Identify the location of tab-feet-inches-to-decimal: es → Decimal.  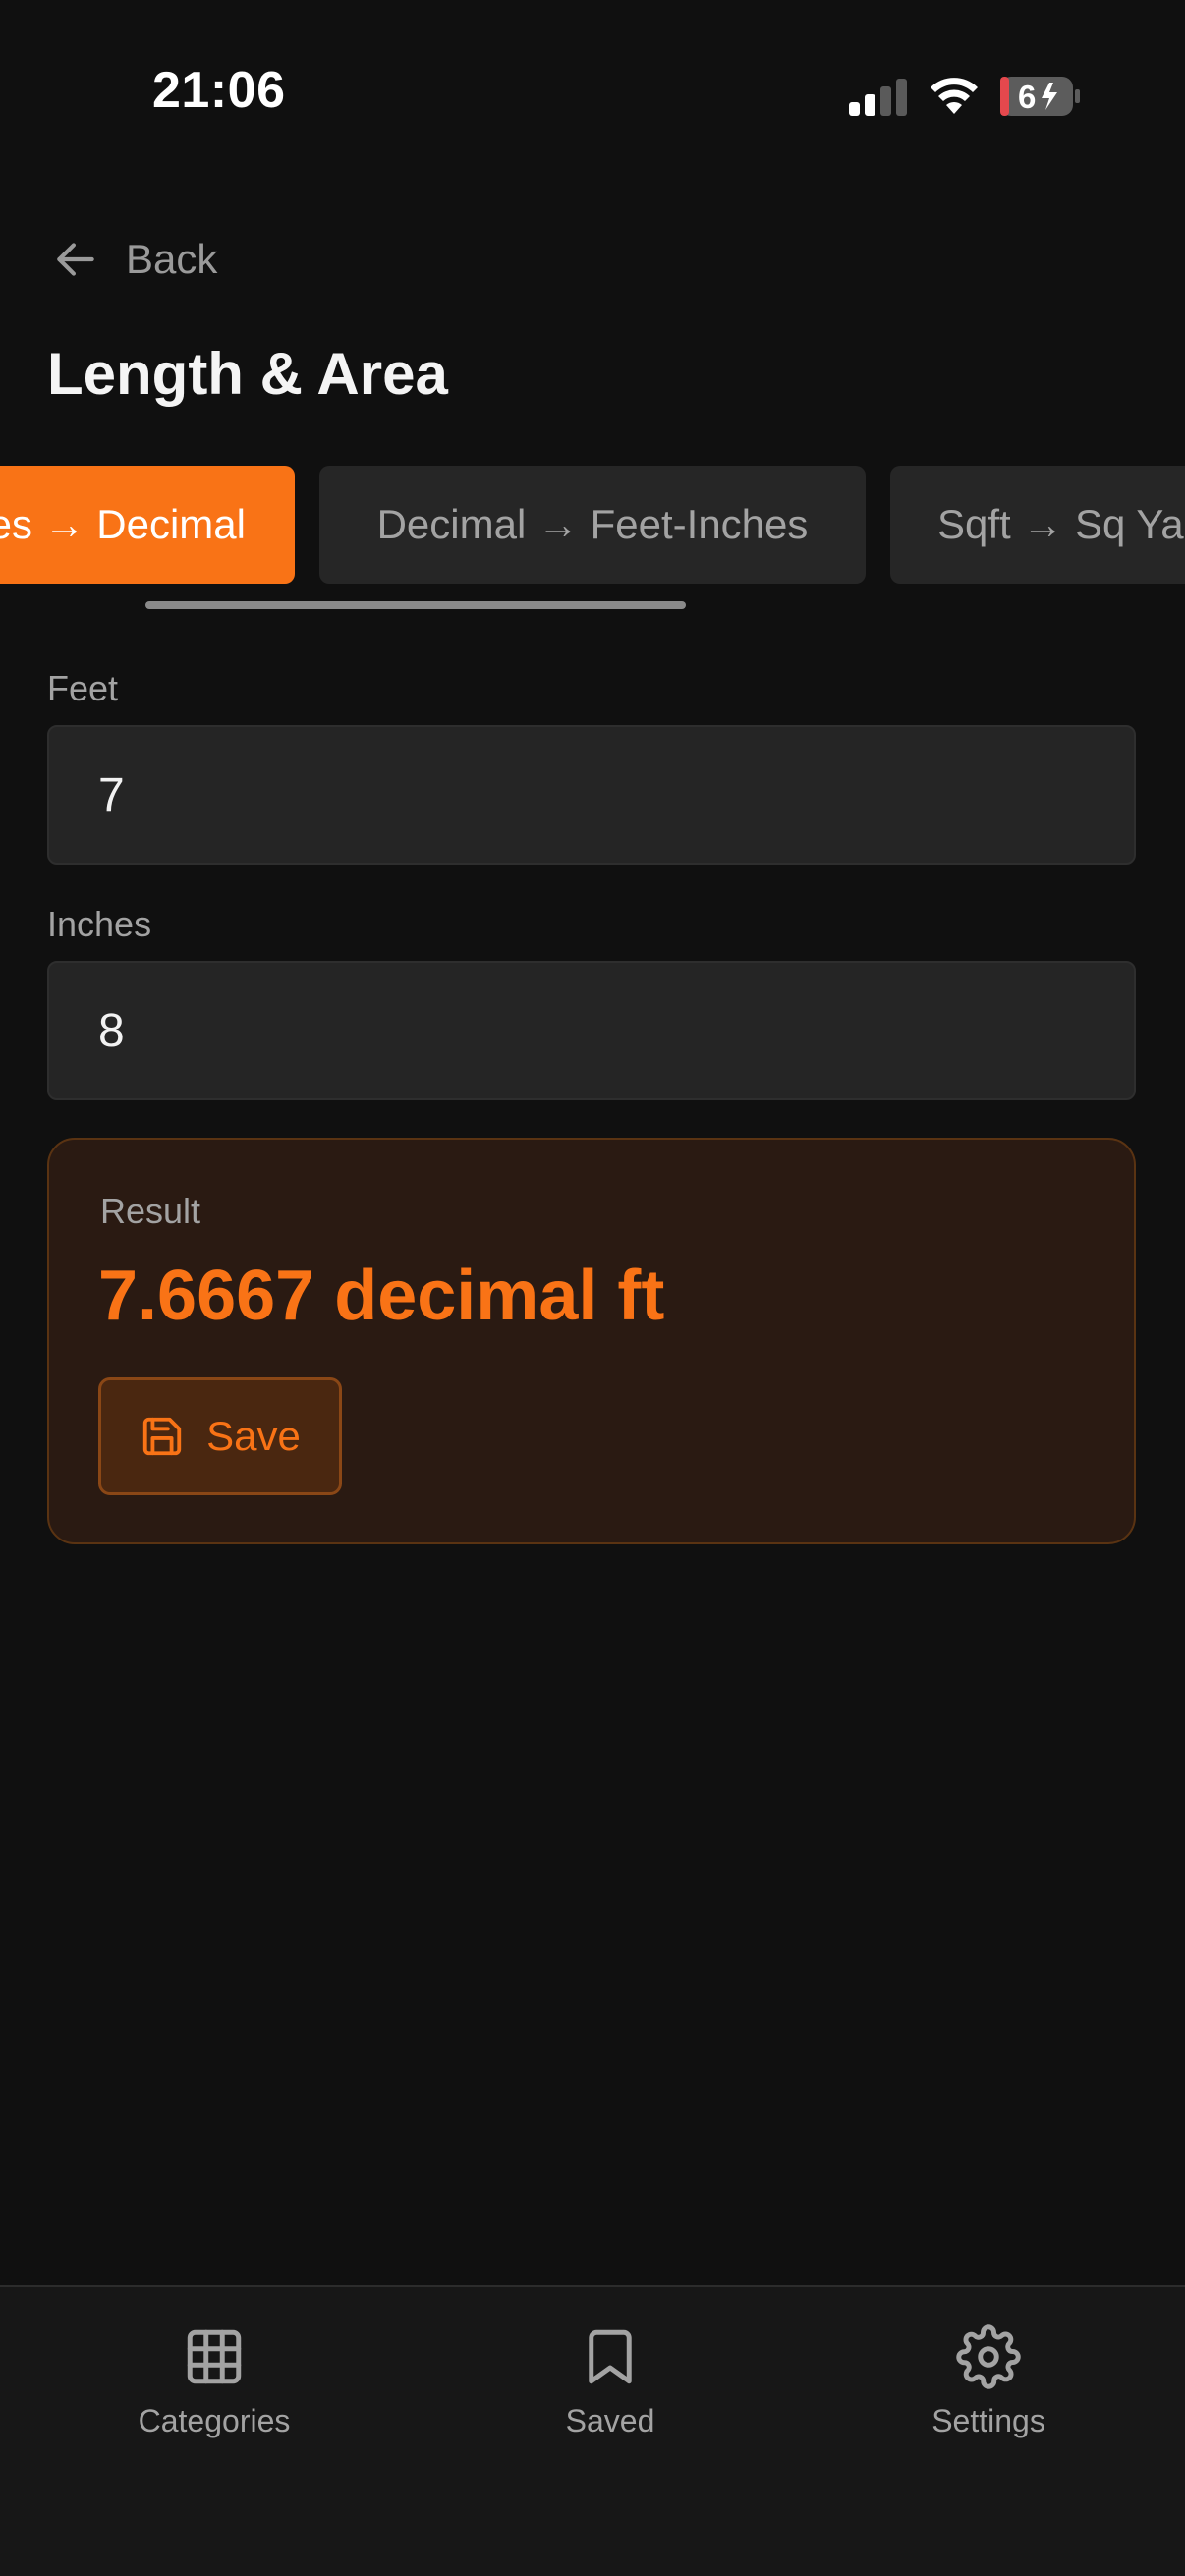
(148, 525).